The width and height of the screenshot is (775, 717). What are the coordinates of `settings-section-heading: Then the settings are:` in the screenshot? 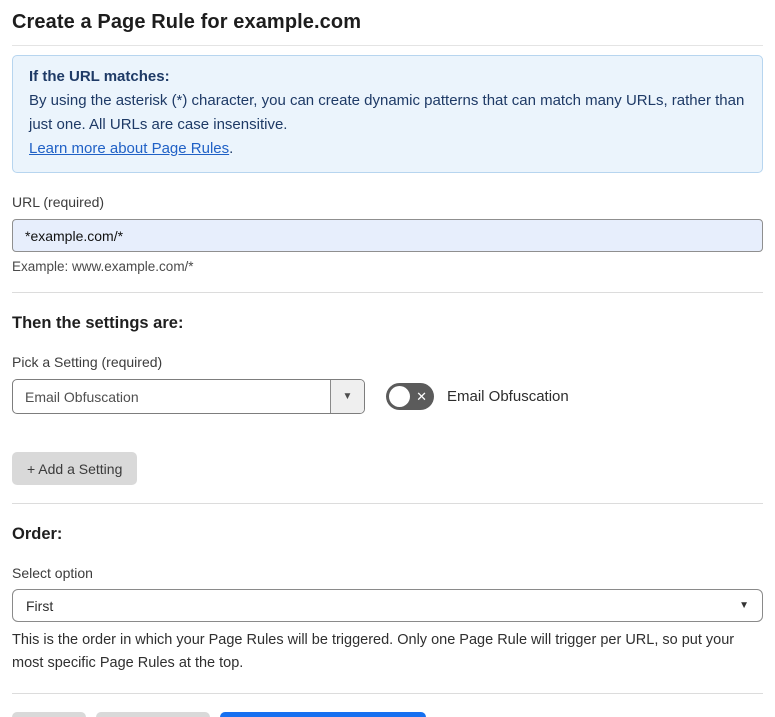 It's located at (98, 323).